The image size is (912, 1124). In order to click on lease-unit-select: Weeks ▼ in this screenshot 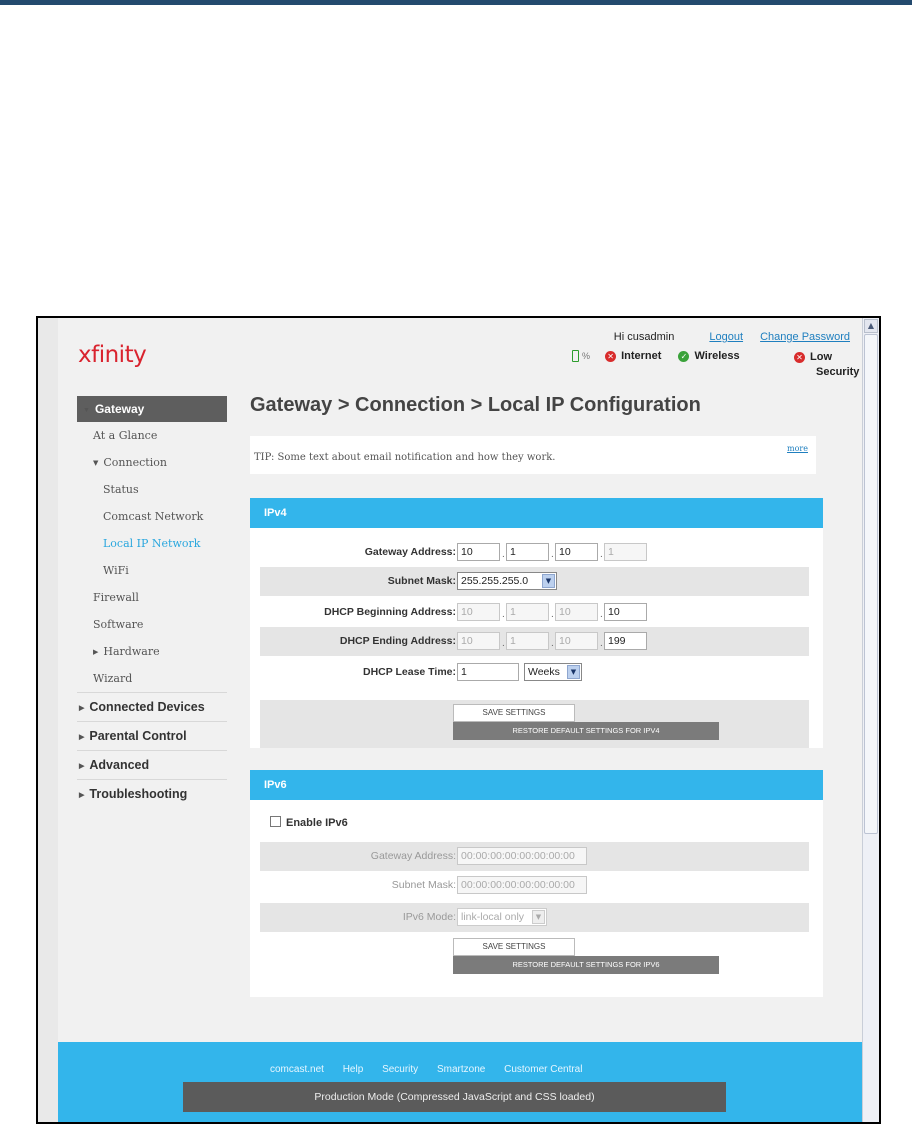, I will do `click(553, 672)`.